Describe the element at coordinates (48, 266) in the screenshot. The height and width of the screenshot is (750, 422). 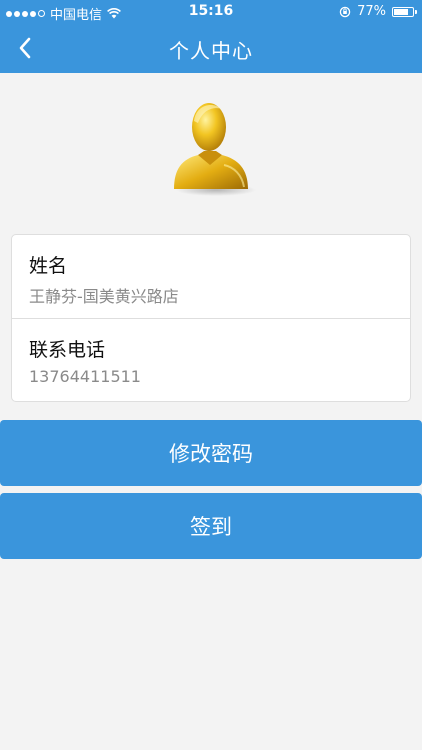
I see `name-label: 姓名` at that location.